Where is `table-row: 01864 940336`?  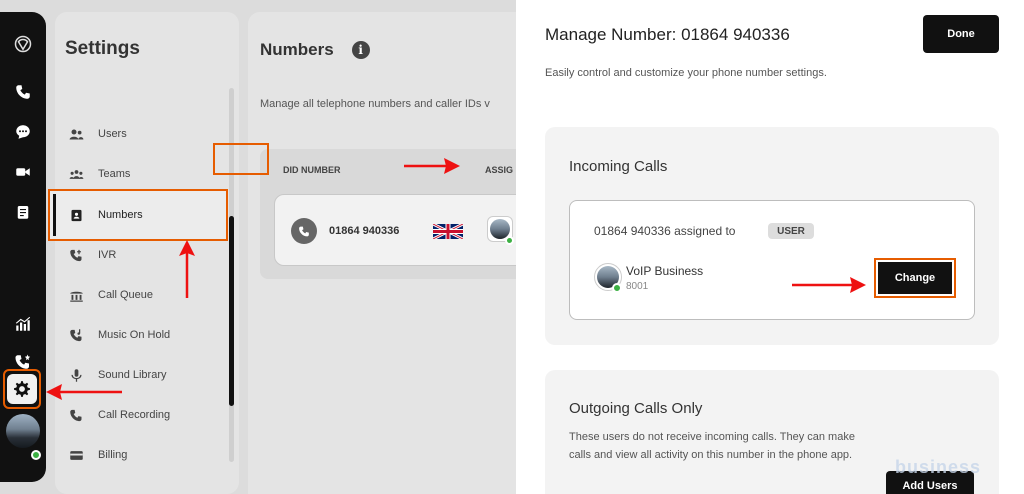 table-row: 01864 940336 is located at coordinates (395, 230).